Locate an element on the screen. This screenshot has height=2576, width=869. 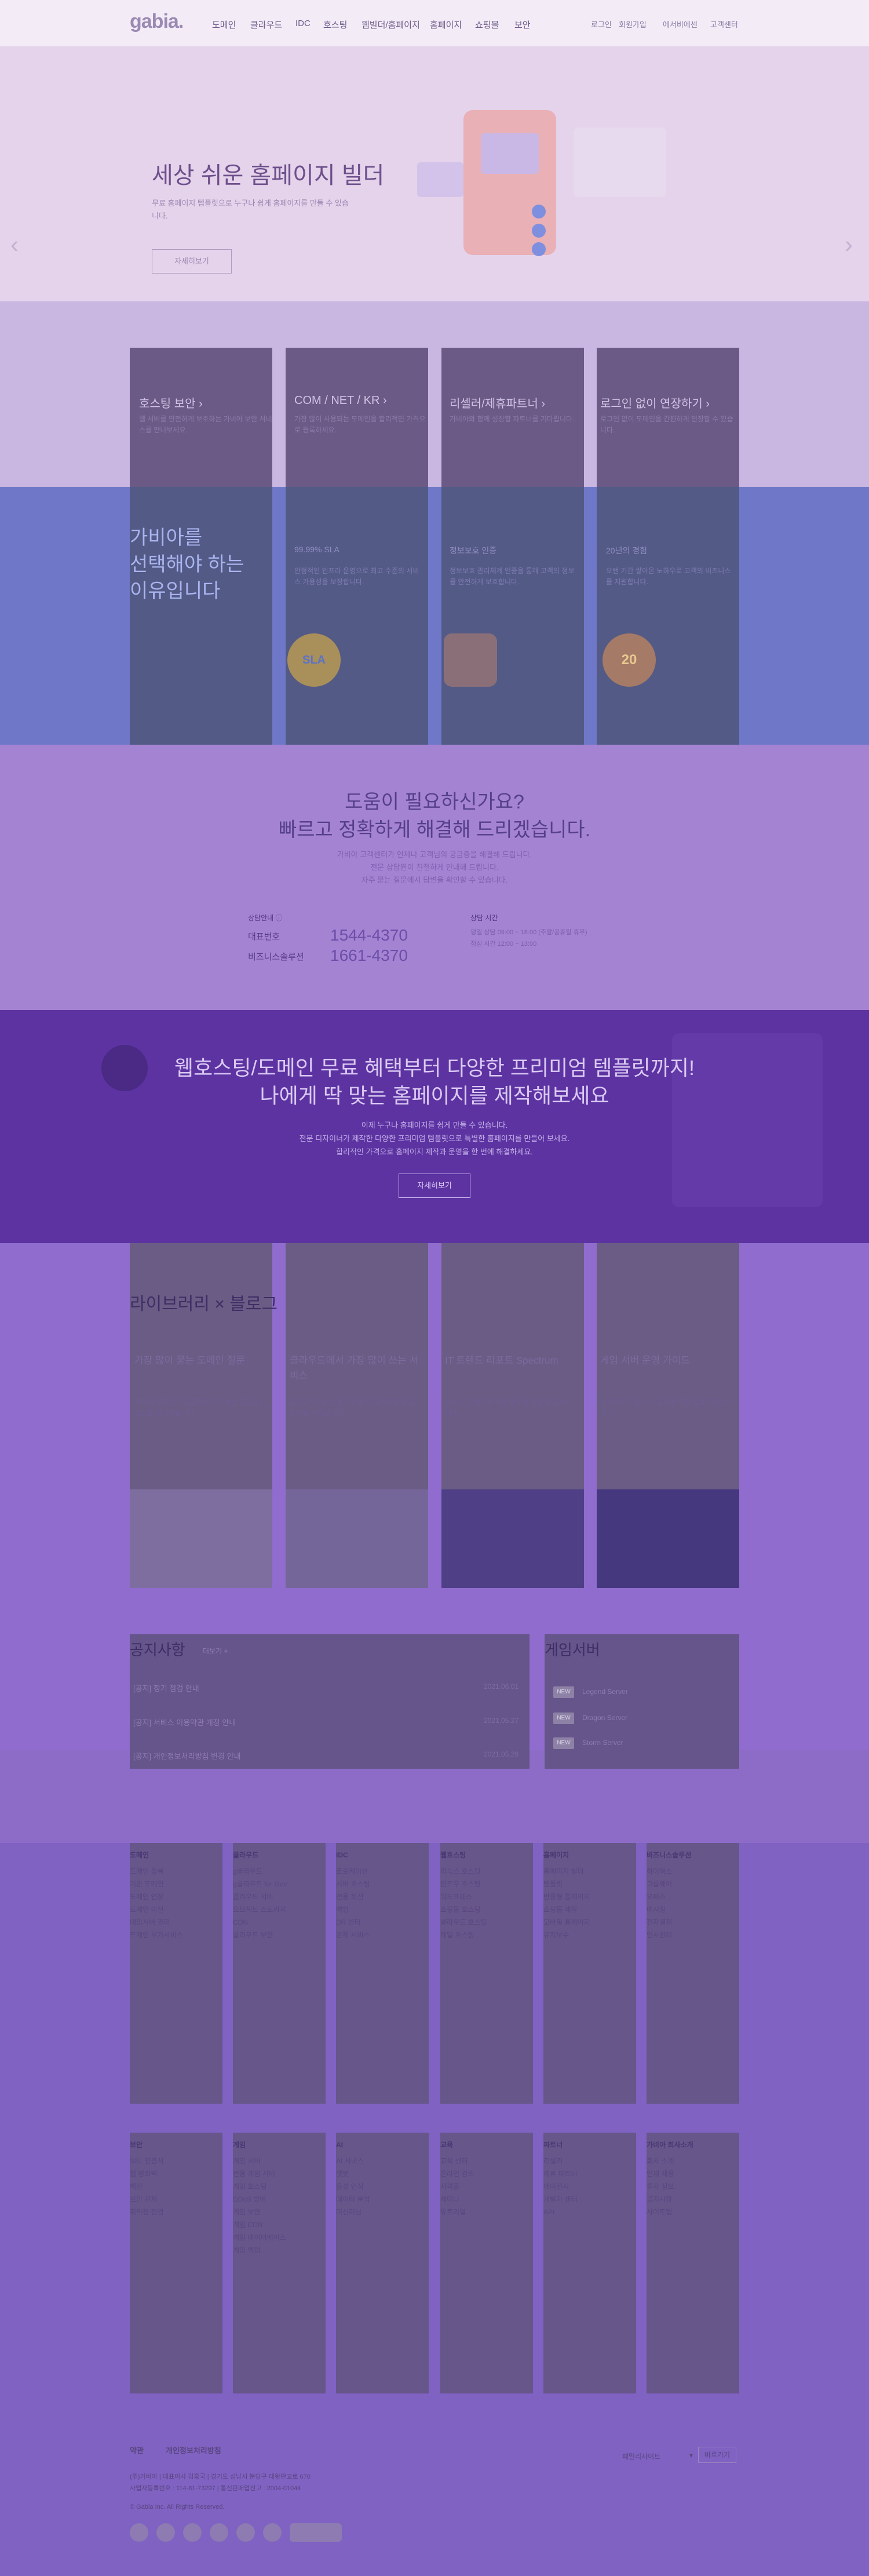
footer-link: 에이전시 is located at coordinates (561, 2186).